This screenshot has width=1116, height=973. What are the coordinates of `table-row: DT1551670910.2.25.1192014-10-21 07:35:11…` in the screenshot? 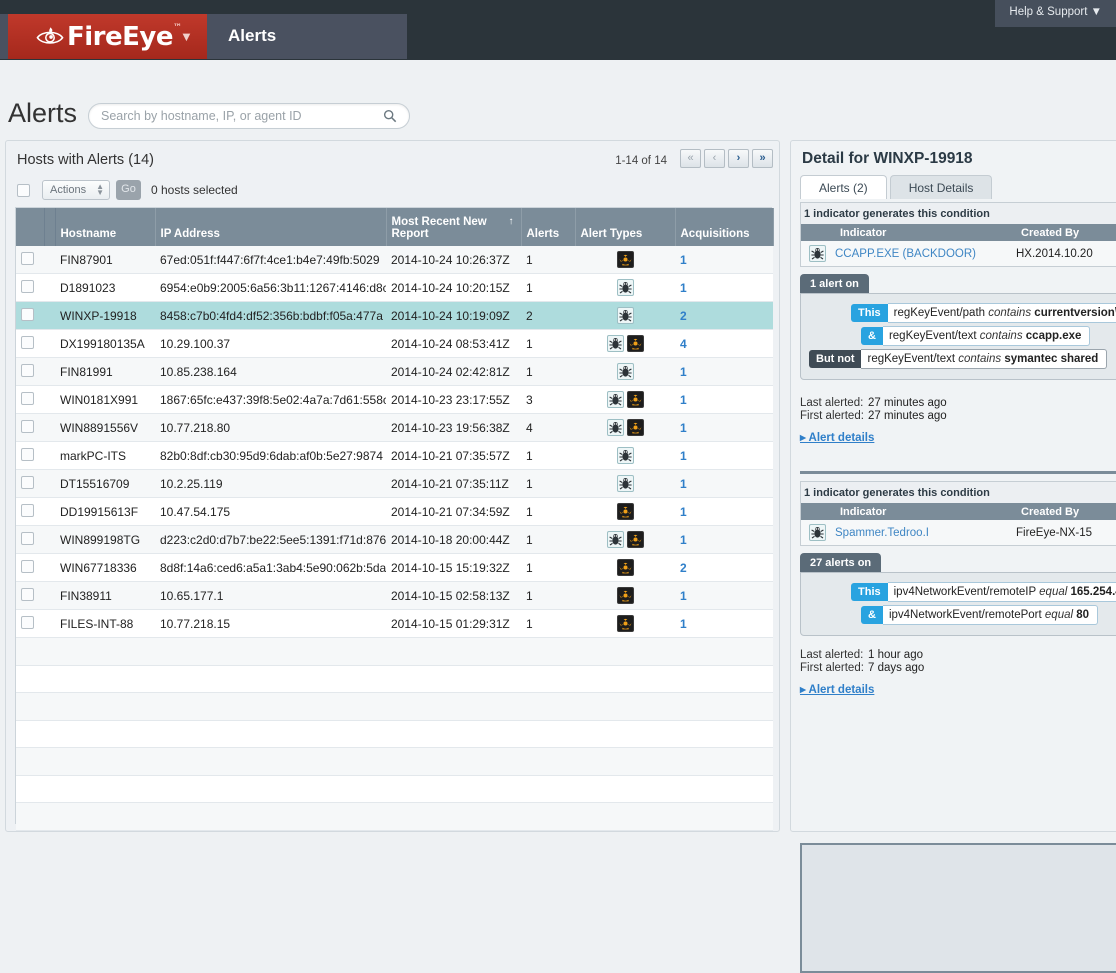 It's located at (394, 484).